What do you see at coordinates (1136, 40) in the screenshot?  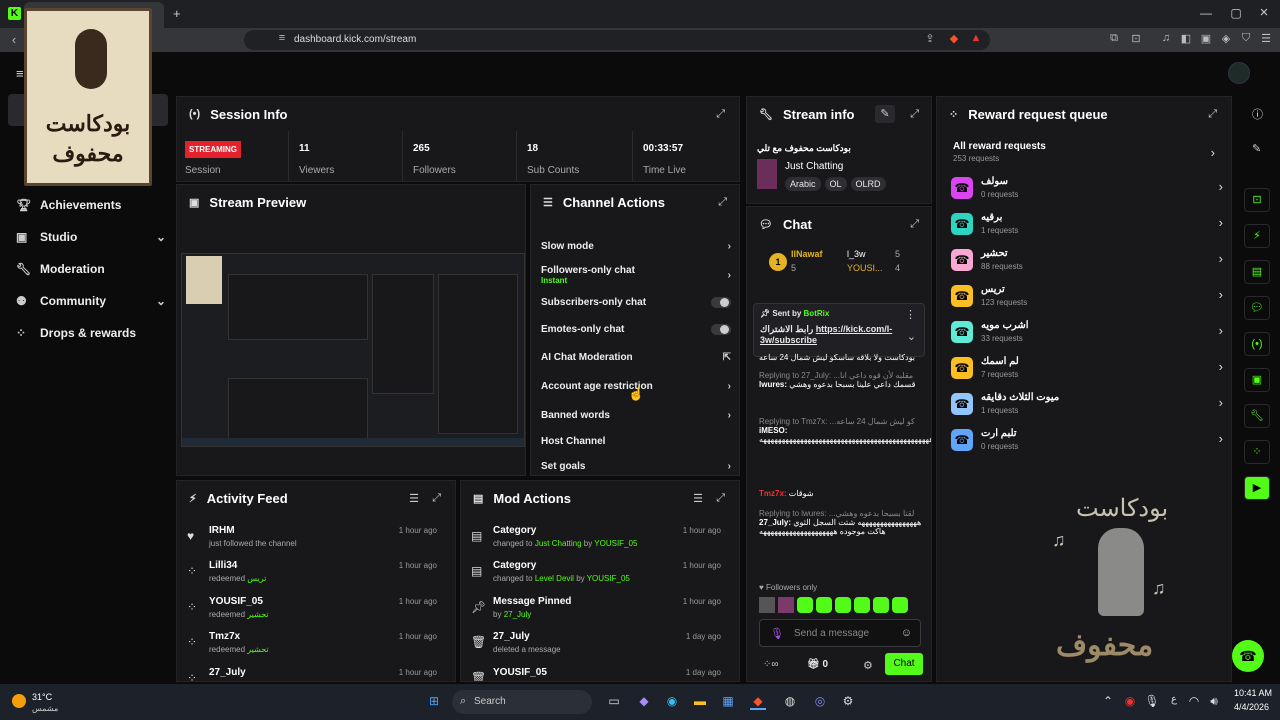 I see `screenshot-icon: ⊡` at bounding box center [1136, 40].